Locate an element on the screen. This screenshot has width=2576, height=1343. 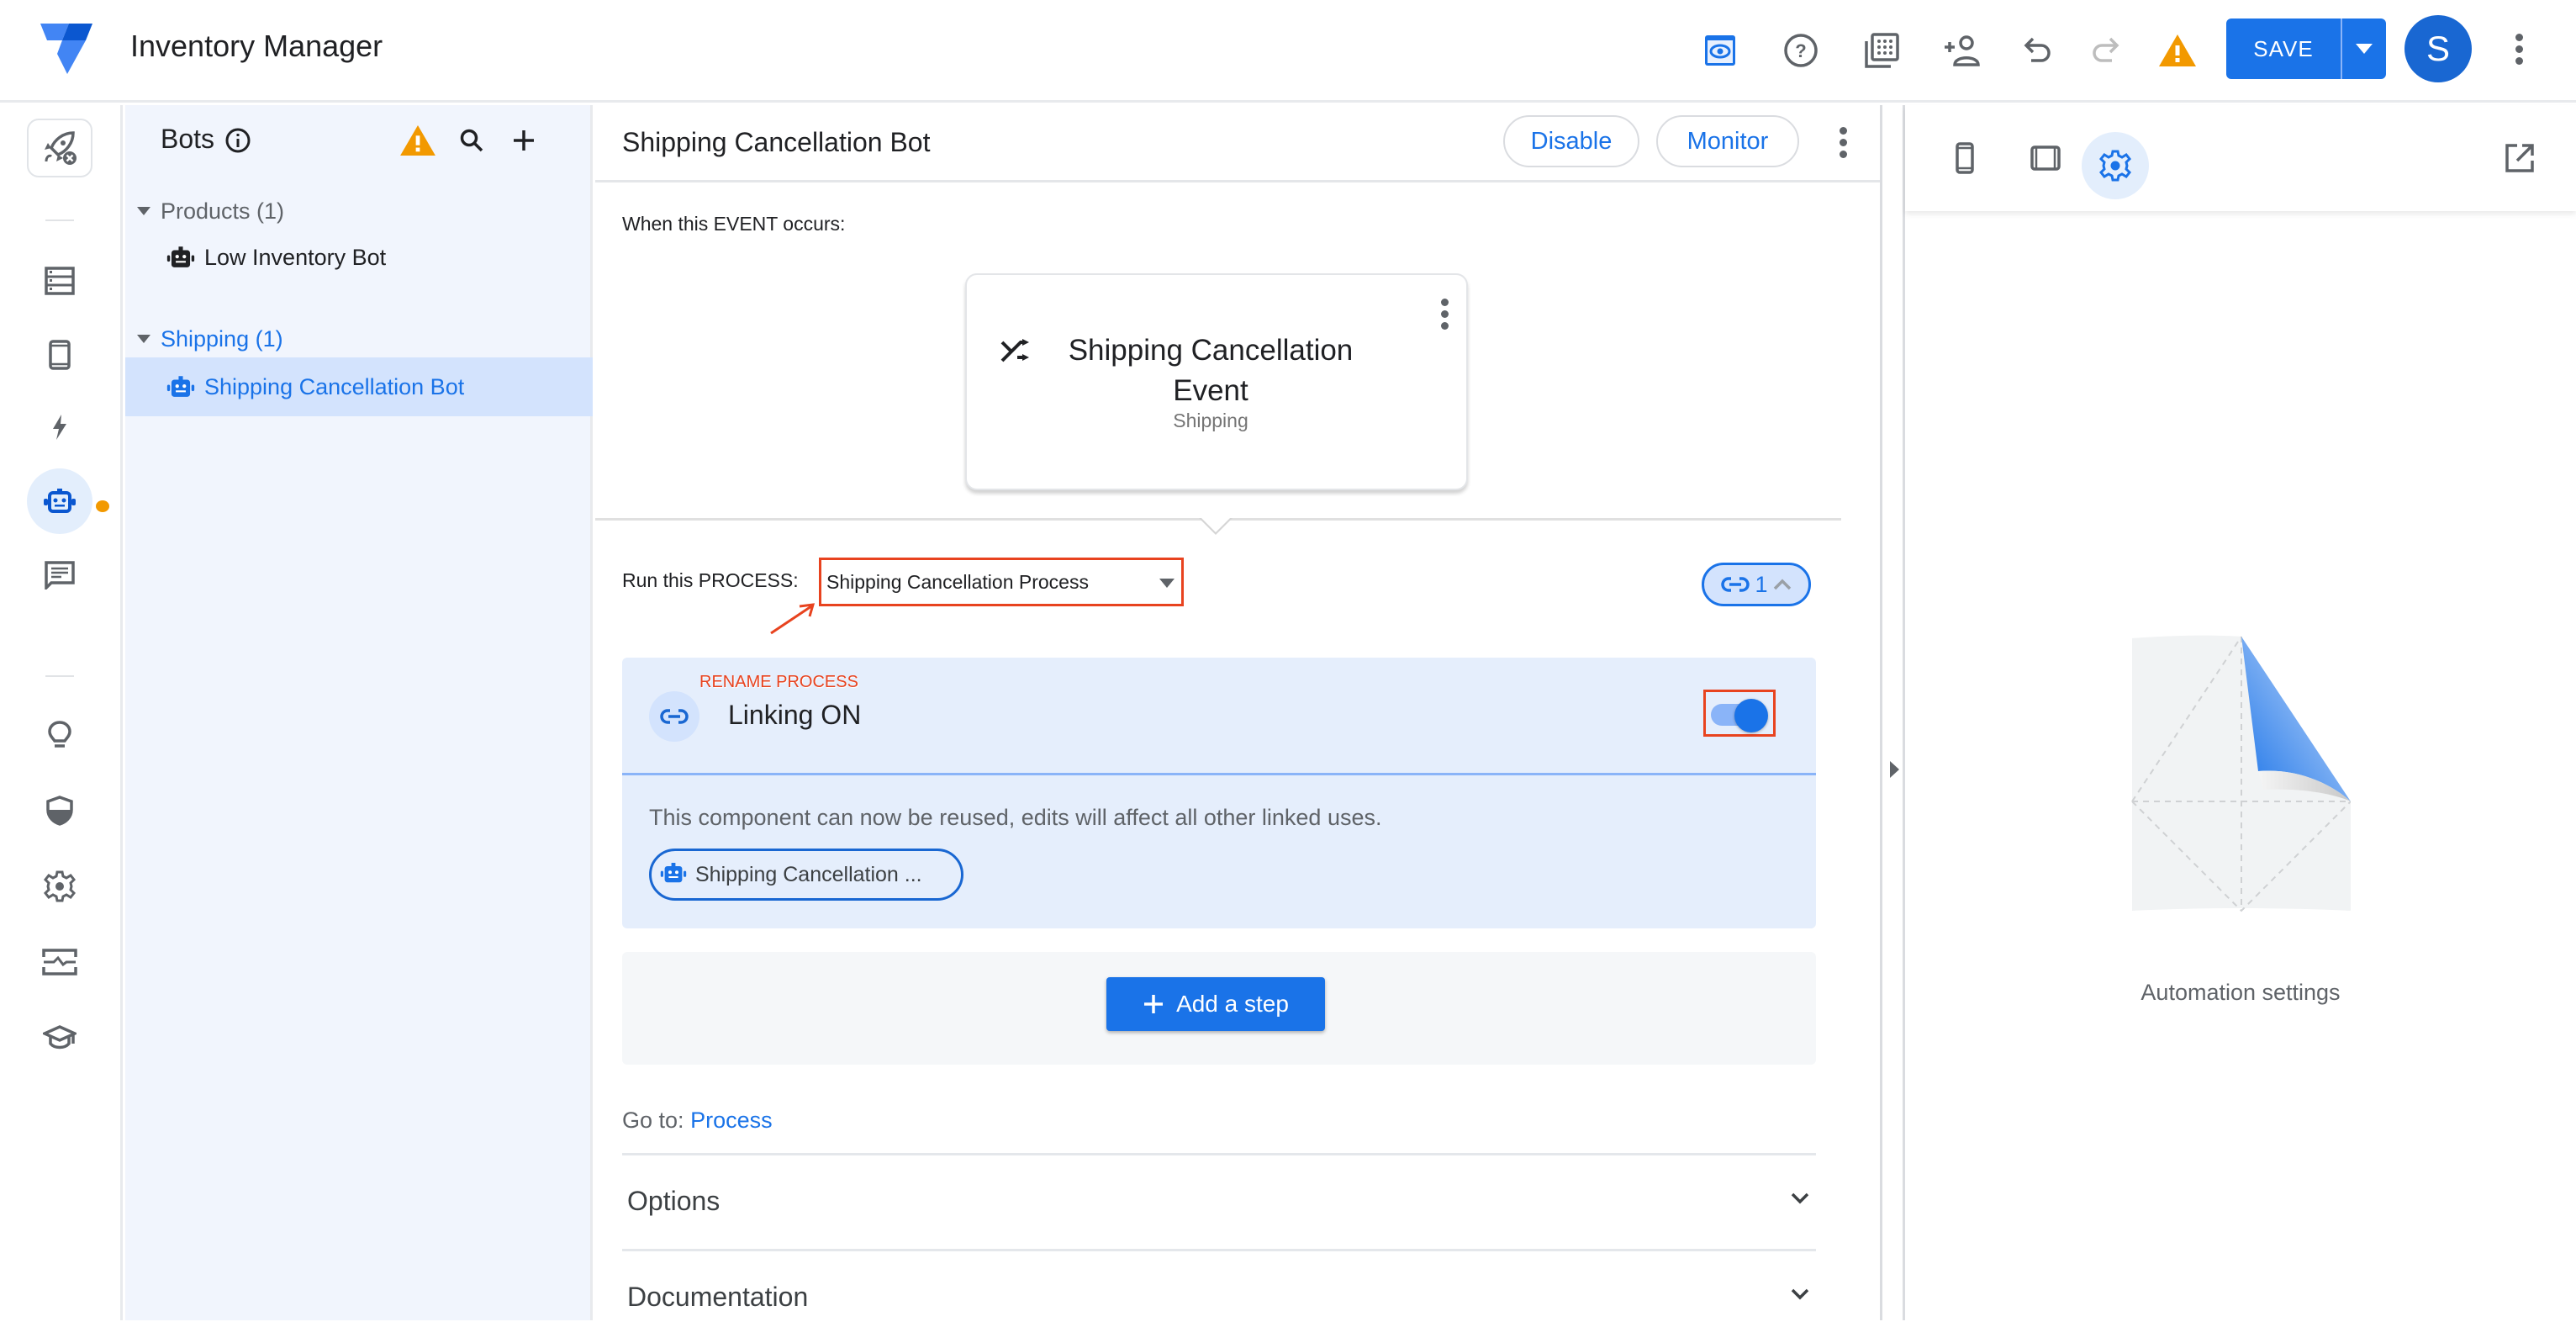
linked-uses-button: 1 is located at coordinates (1756, 585).